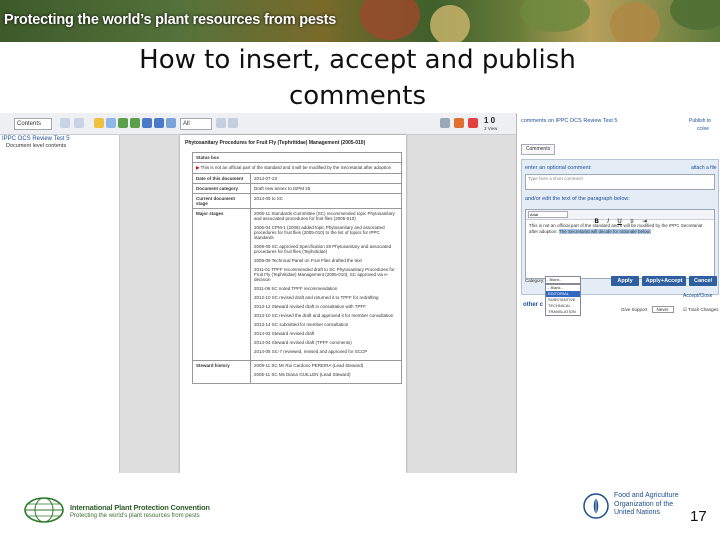 This screenshot has width=720, height=540. Describe the element at coordinates (135, 123) in the screenshot. I see `down-icon` at that location.